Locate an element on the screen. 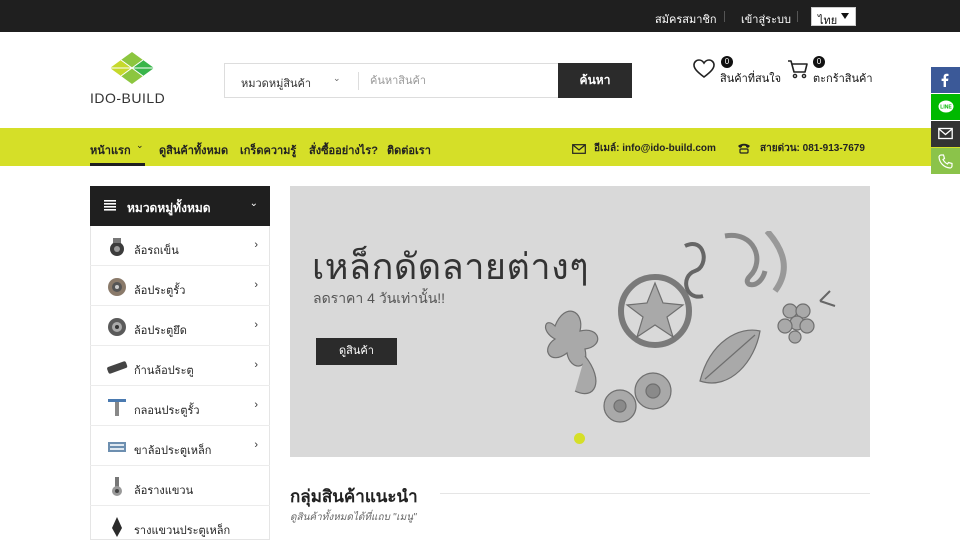 The width and height of the screenshot is (960, 546). category-label: รางแขวนประตูเหล็ก is located at coordinates (182, 531).